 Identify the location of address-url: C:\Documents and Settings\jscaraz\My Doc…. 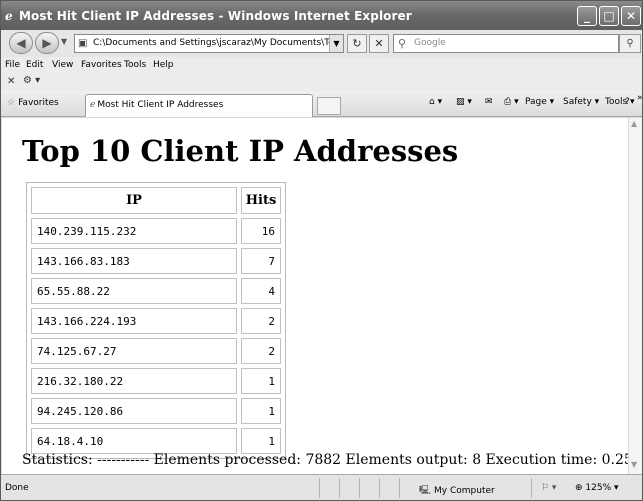
(211, 43).